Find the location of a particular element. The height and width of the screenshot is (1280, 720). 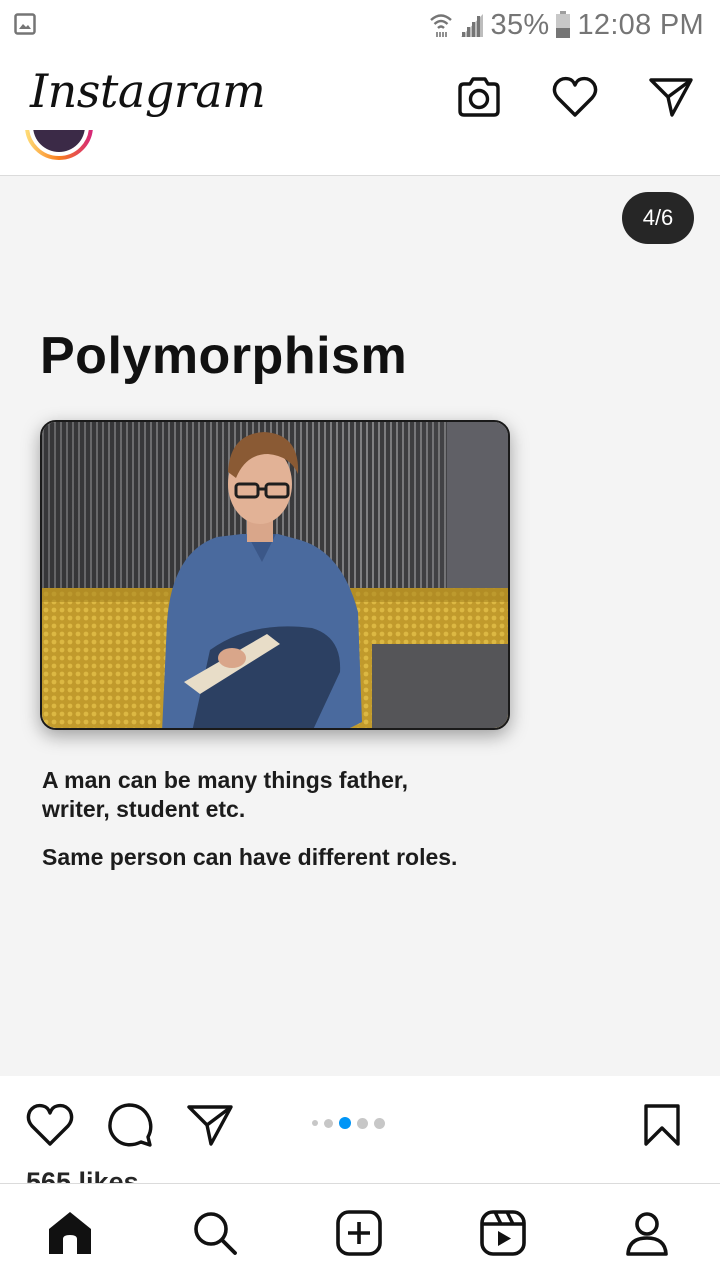

instagram-logo: Instagram is located at coordinates (148, 91).